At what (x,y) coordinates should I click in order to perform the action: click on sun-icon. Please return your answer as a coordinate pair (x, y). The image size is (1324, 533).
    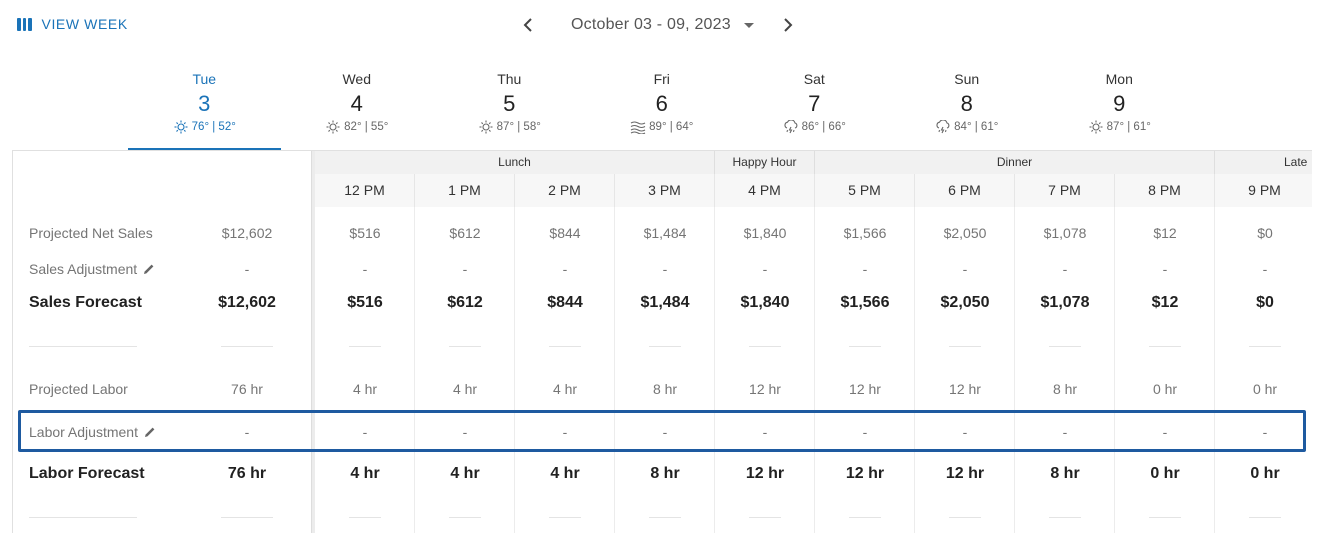
    Looking at the image, I should click on (333, 127).